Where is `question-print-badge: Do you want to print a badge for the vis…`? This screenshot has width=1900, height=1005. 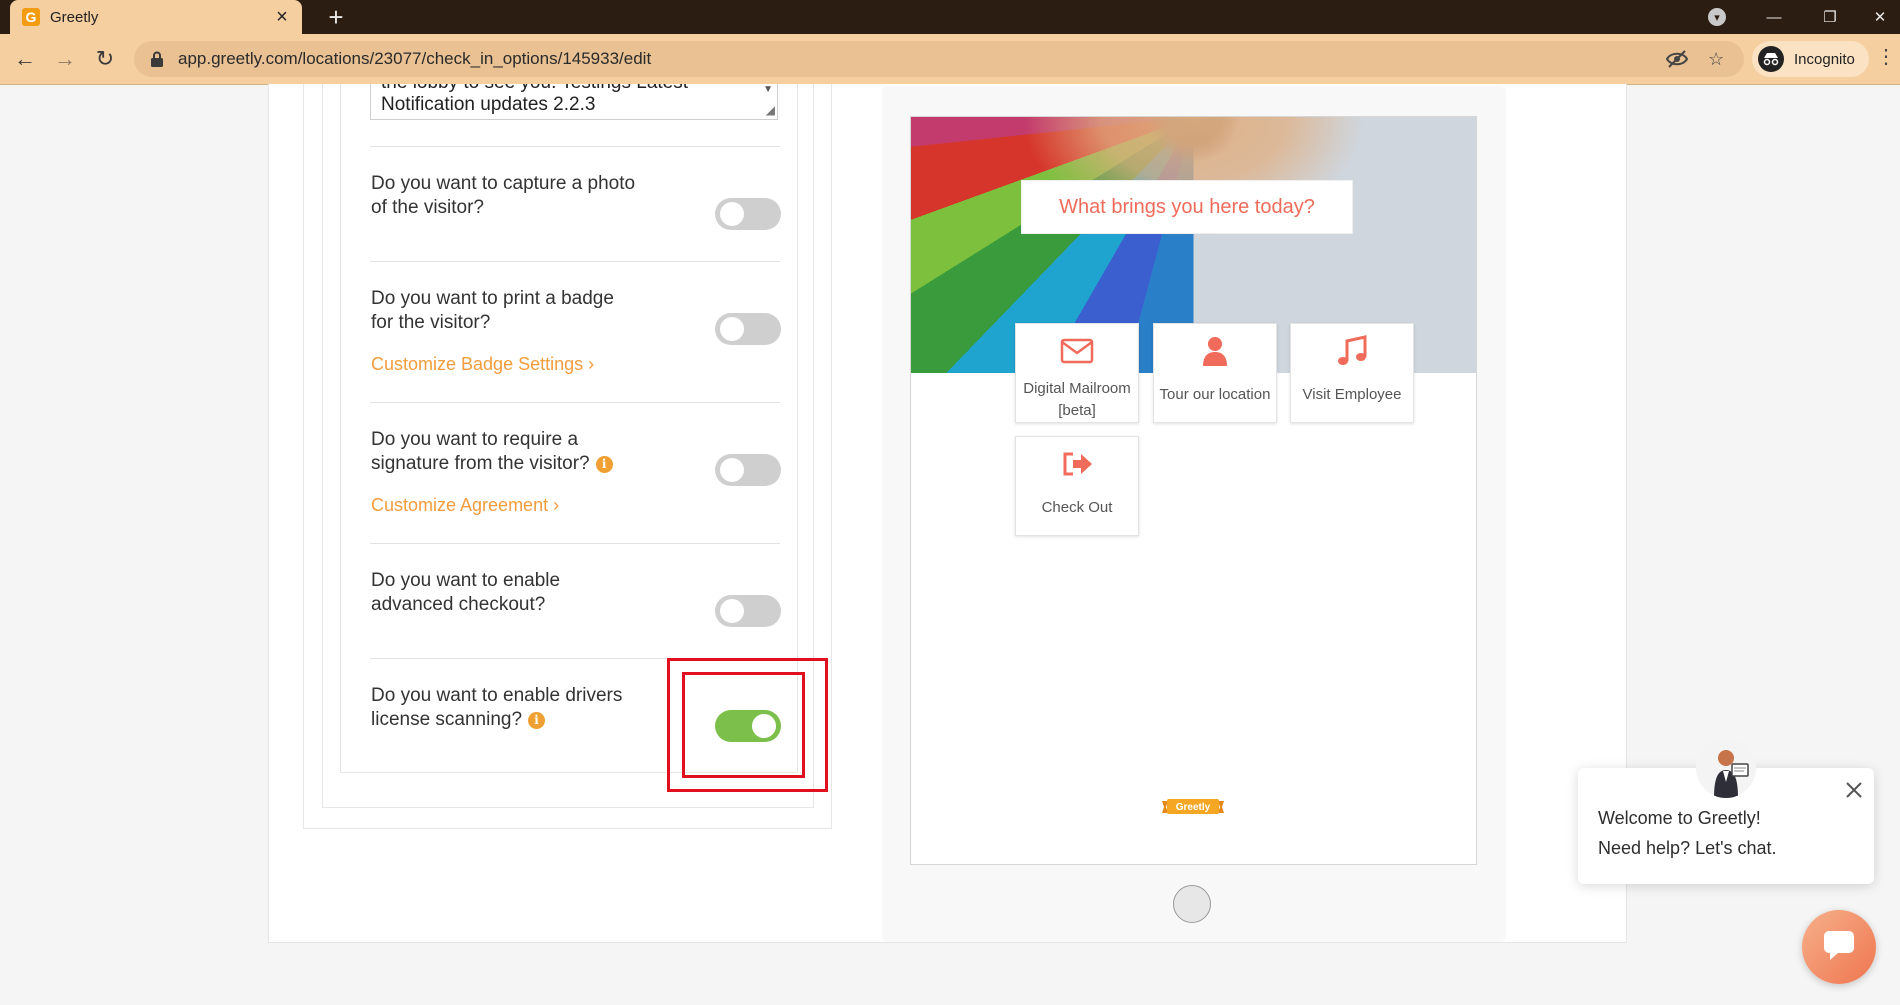 question-print-badge: Do you want to print a badge for the vis… is located at coordinates (521, 311).